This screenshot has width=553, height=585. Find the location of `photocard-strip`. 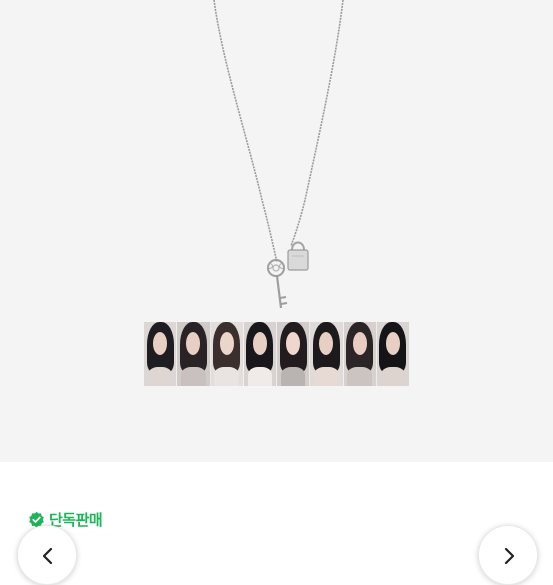

photocard-strip is located at coordinates (276, 354).